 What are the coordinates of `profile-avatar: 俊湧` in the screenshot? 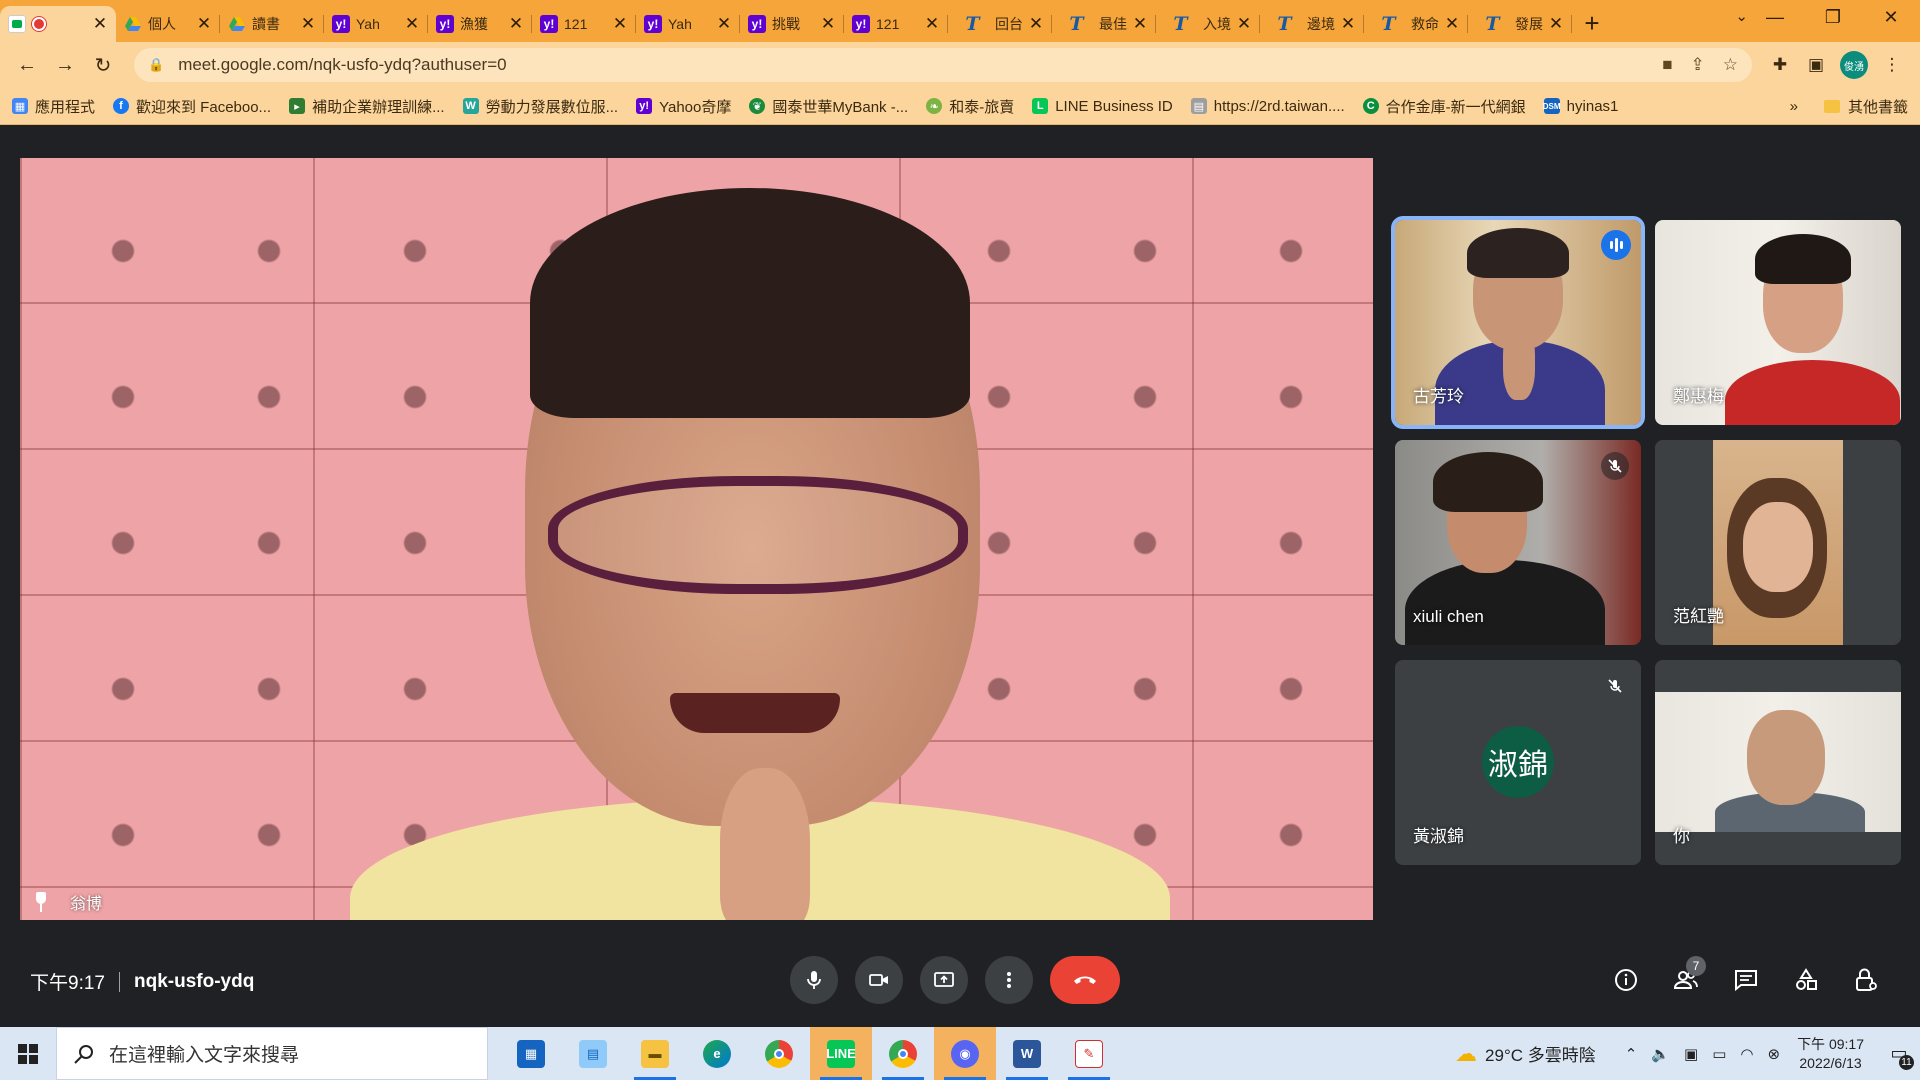 It's located at (1854, 65).